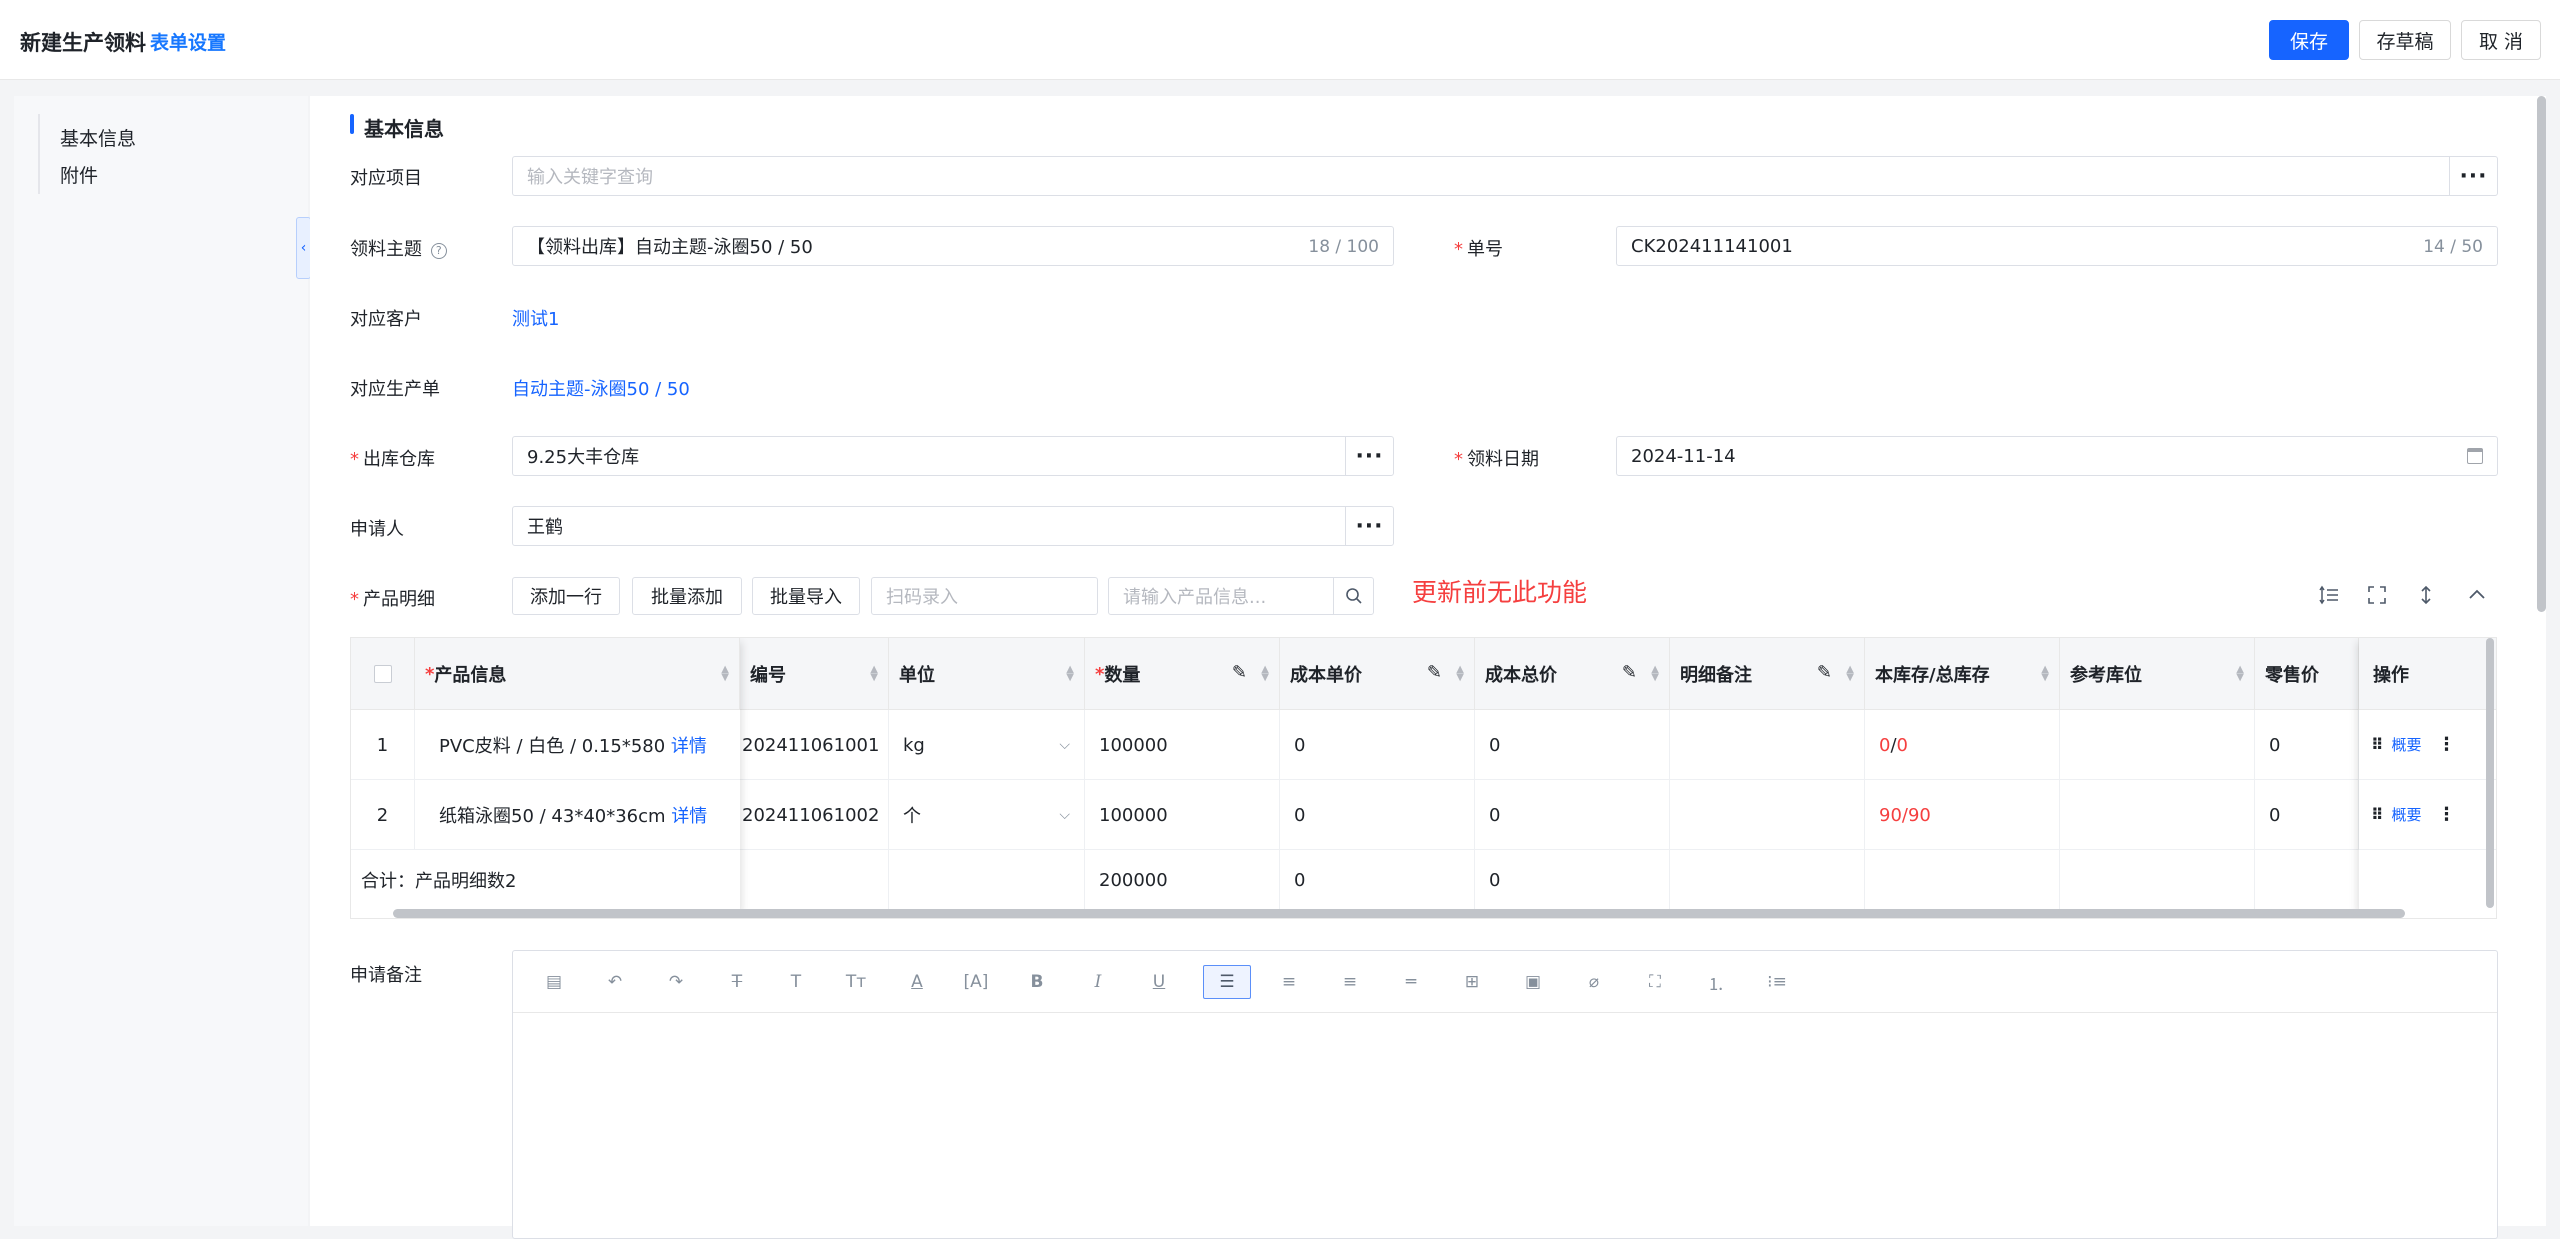 The image size is (2560, 1239). What do you see at coordinates (382, 674) in the screenshot?
I see `select-all-checkbox` at bounding box center [382, 674].